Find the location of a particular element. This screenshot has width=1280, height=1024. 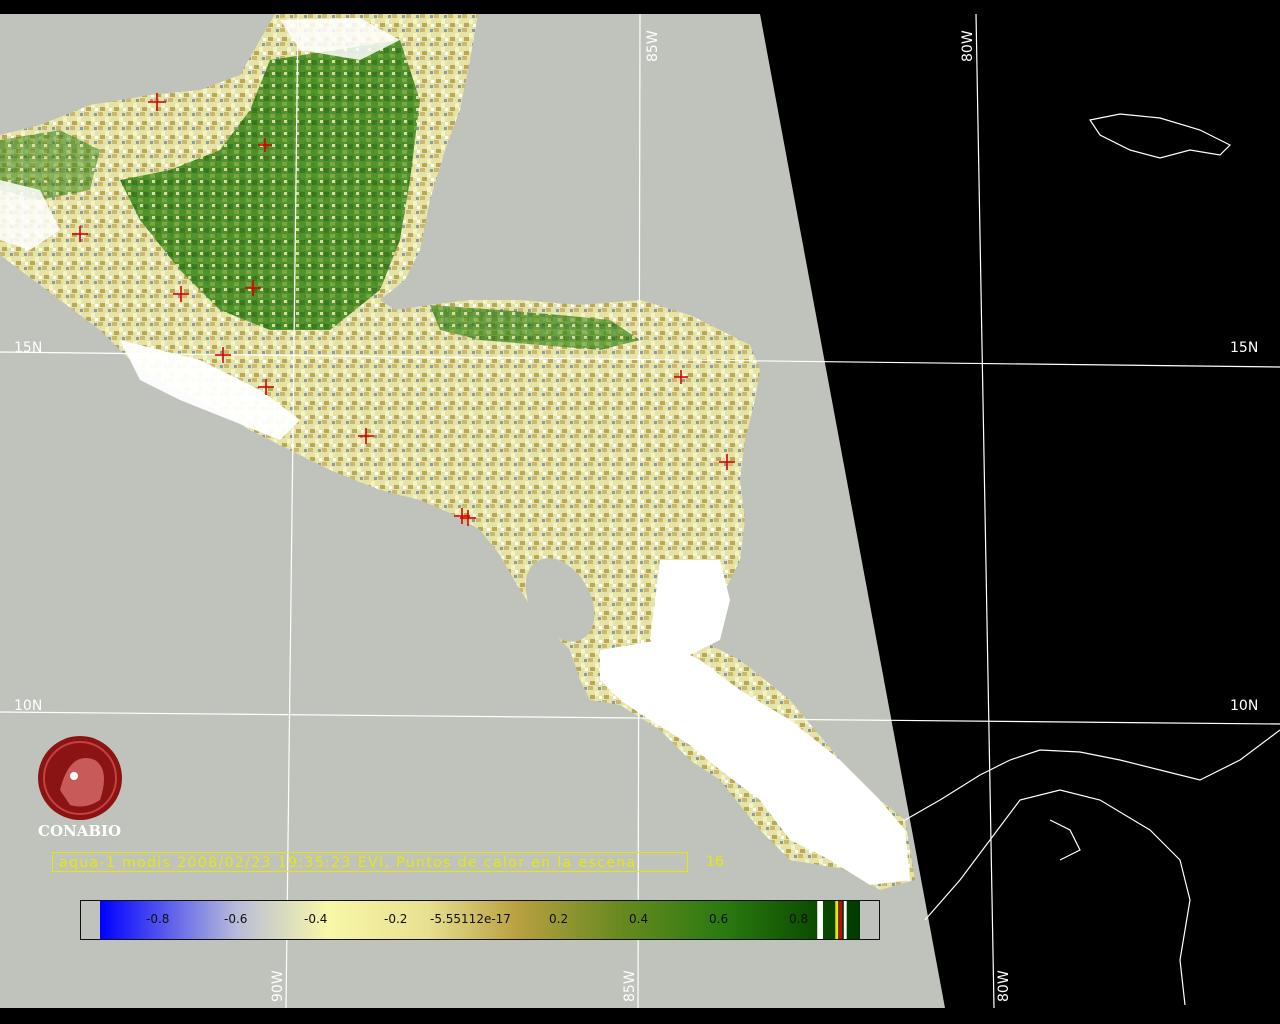

colorbar-tick: -0.4 is located at coordinates (316, 919).